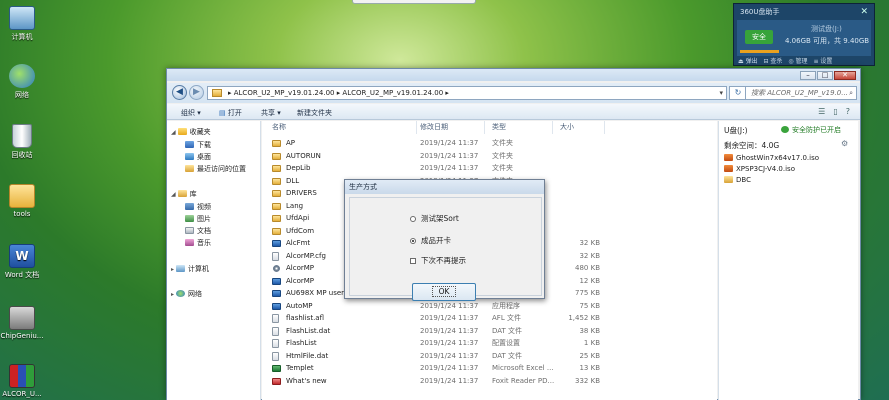 The height and width of the screenshot is (400, 889). Describe the element at coordinates (845, 75) in the screenshot. I see `close-window-button: ✕` at that location.